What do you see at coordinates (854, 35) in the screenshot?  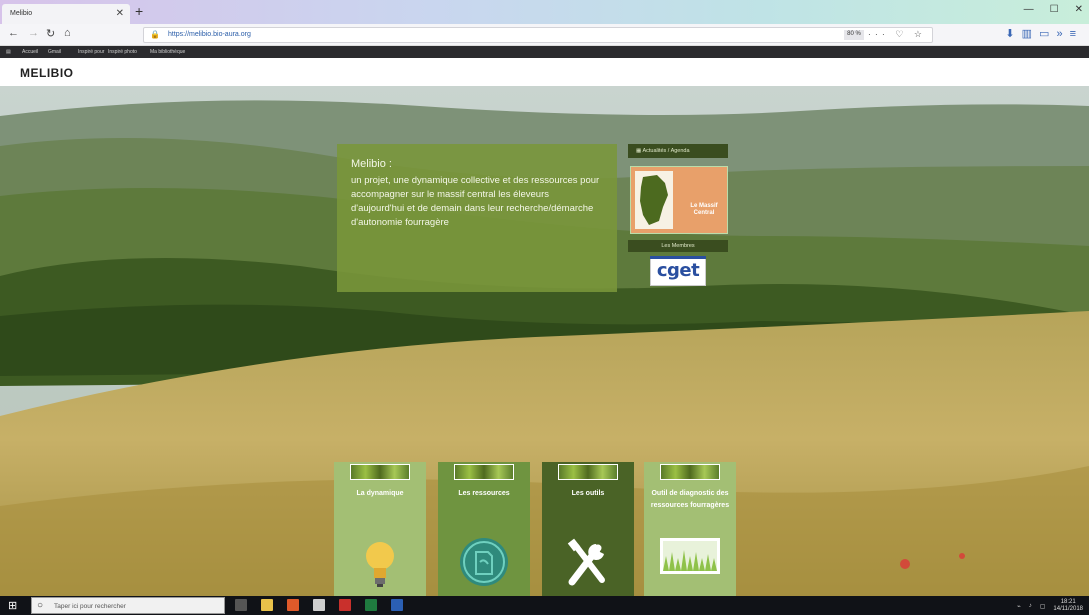 I see `zoom-level: 80 %` at bounding box center [854, 35].